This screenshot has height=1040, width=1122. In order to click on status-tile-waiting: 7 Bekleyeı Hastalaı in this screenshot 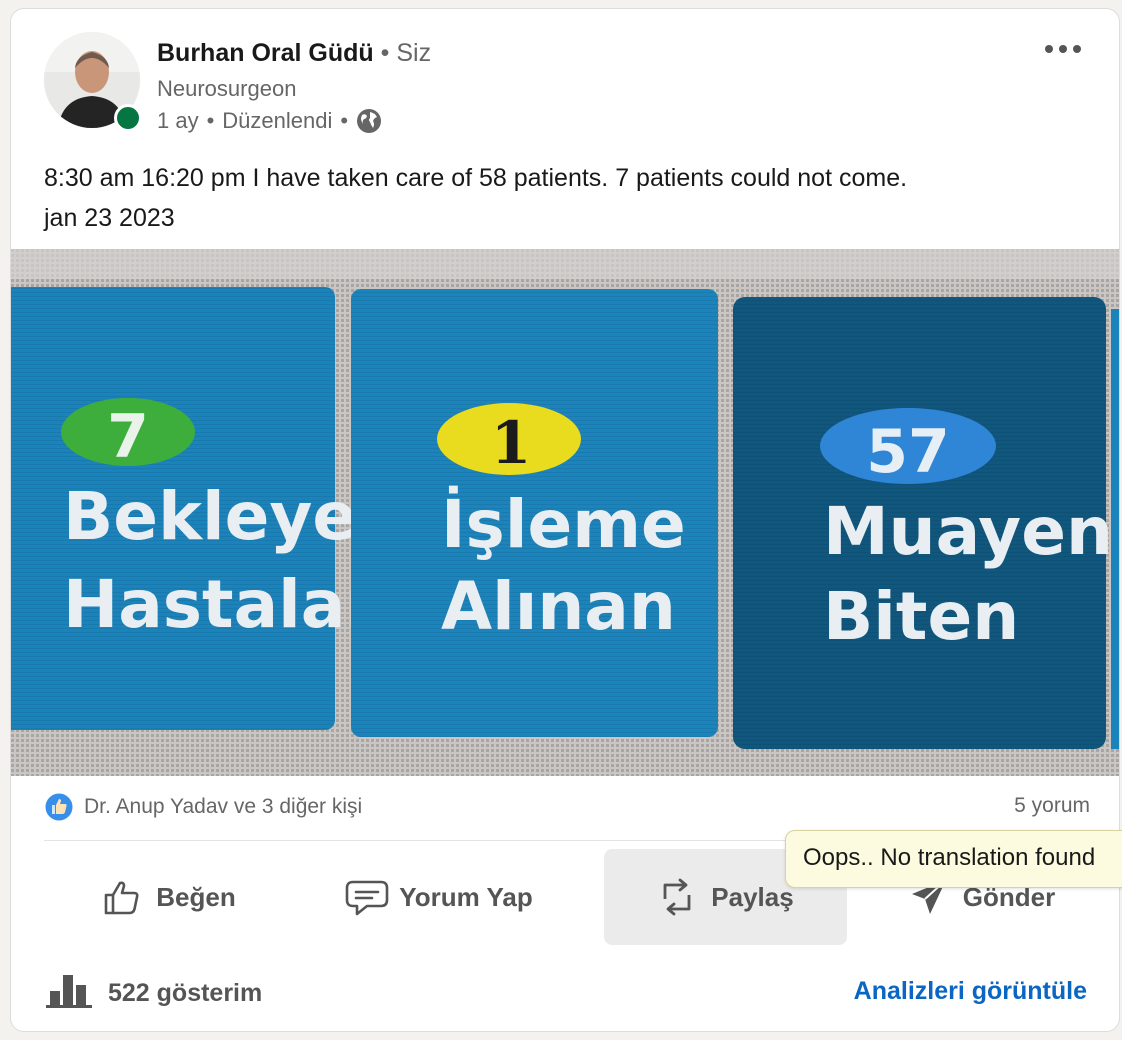, I will do `click(195, 508)`.